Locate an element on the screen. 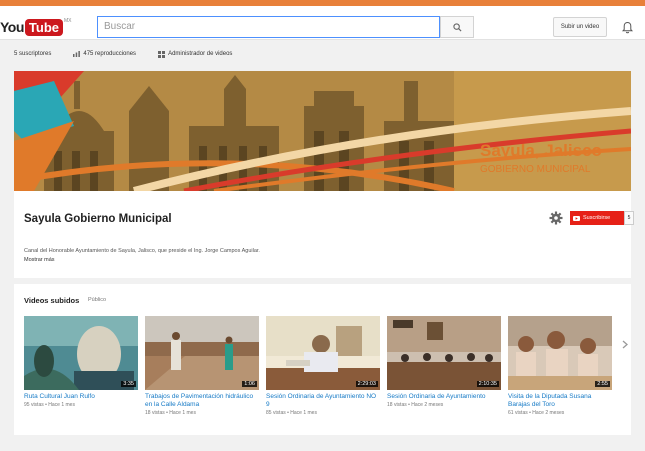  video-thumbnail: 1:06 is located at coordinates (202, 353).